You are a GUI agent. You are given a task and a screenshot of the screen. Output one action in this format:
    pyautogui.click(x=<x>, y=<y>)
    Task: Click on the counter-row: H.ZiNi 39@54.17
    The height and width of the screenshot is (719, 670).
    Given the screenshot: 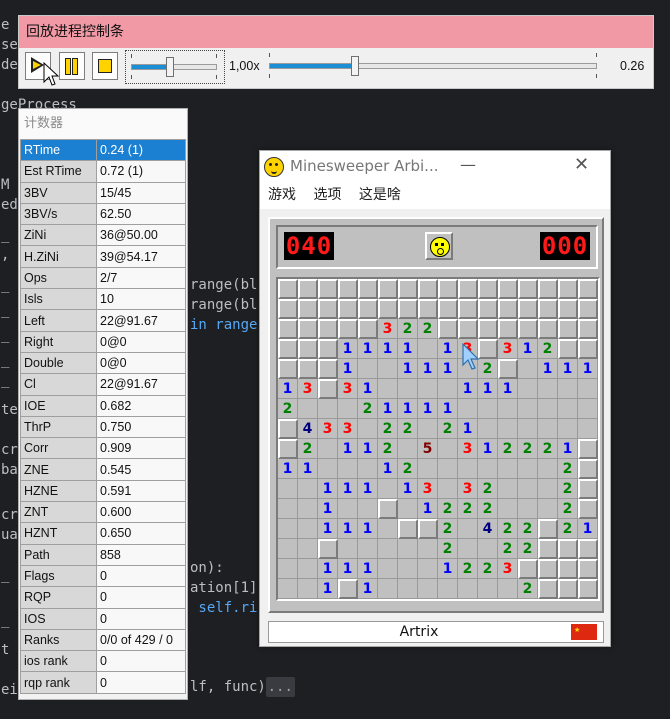 What is the action you would take?
    pyautogui.click(x=103, y=256)
    